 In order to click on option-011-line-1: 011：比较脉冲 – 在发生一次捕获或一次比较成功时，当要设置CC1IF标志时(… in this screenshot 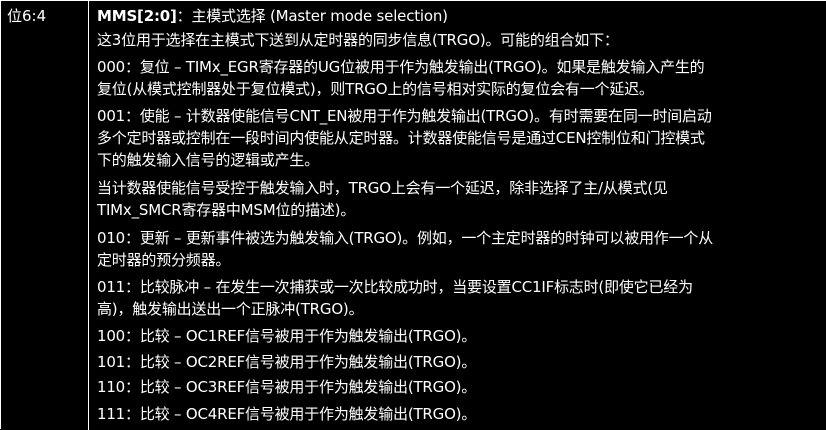, I will do `click(395, 287)`.